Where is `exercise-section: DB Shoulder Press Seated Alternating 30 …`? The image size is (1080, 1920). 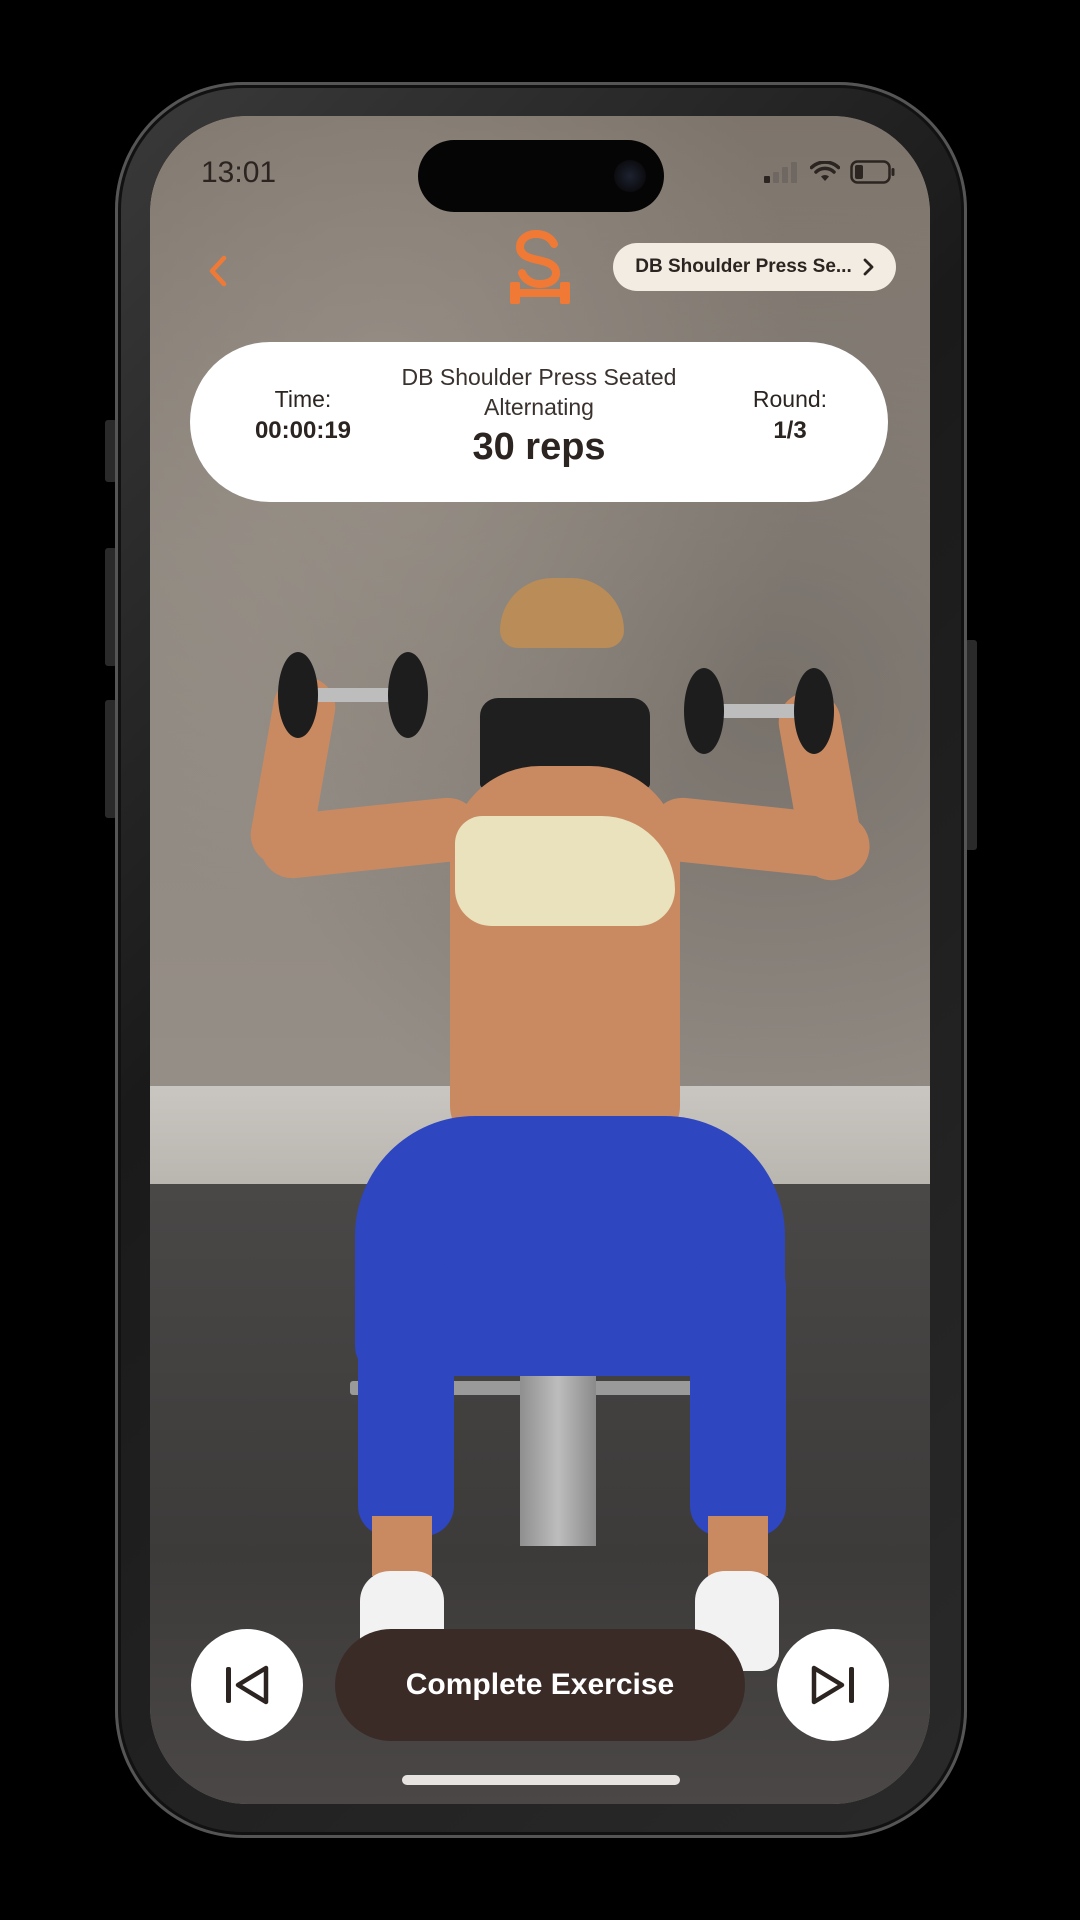
exercise-section: DB Shoulder Press Seated Alternating 30 … is located at coordinates (539, 415).